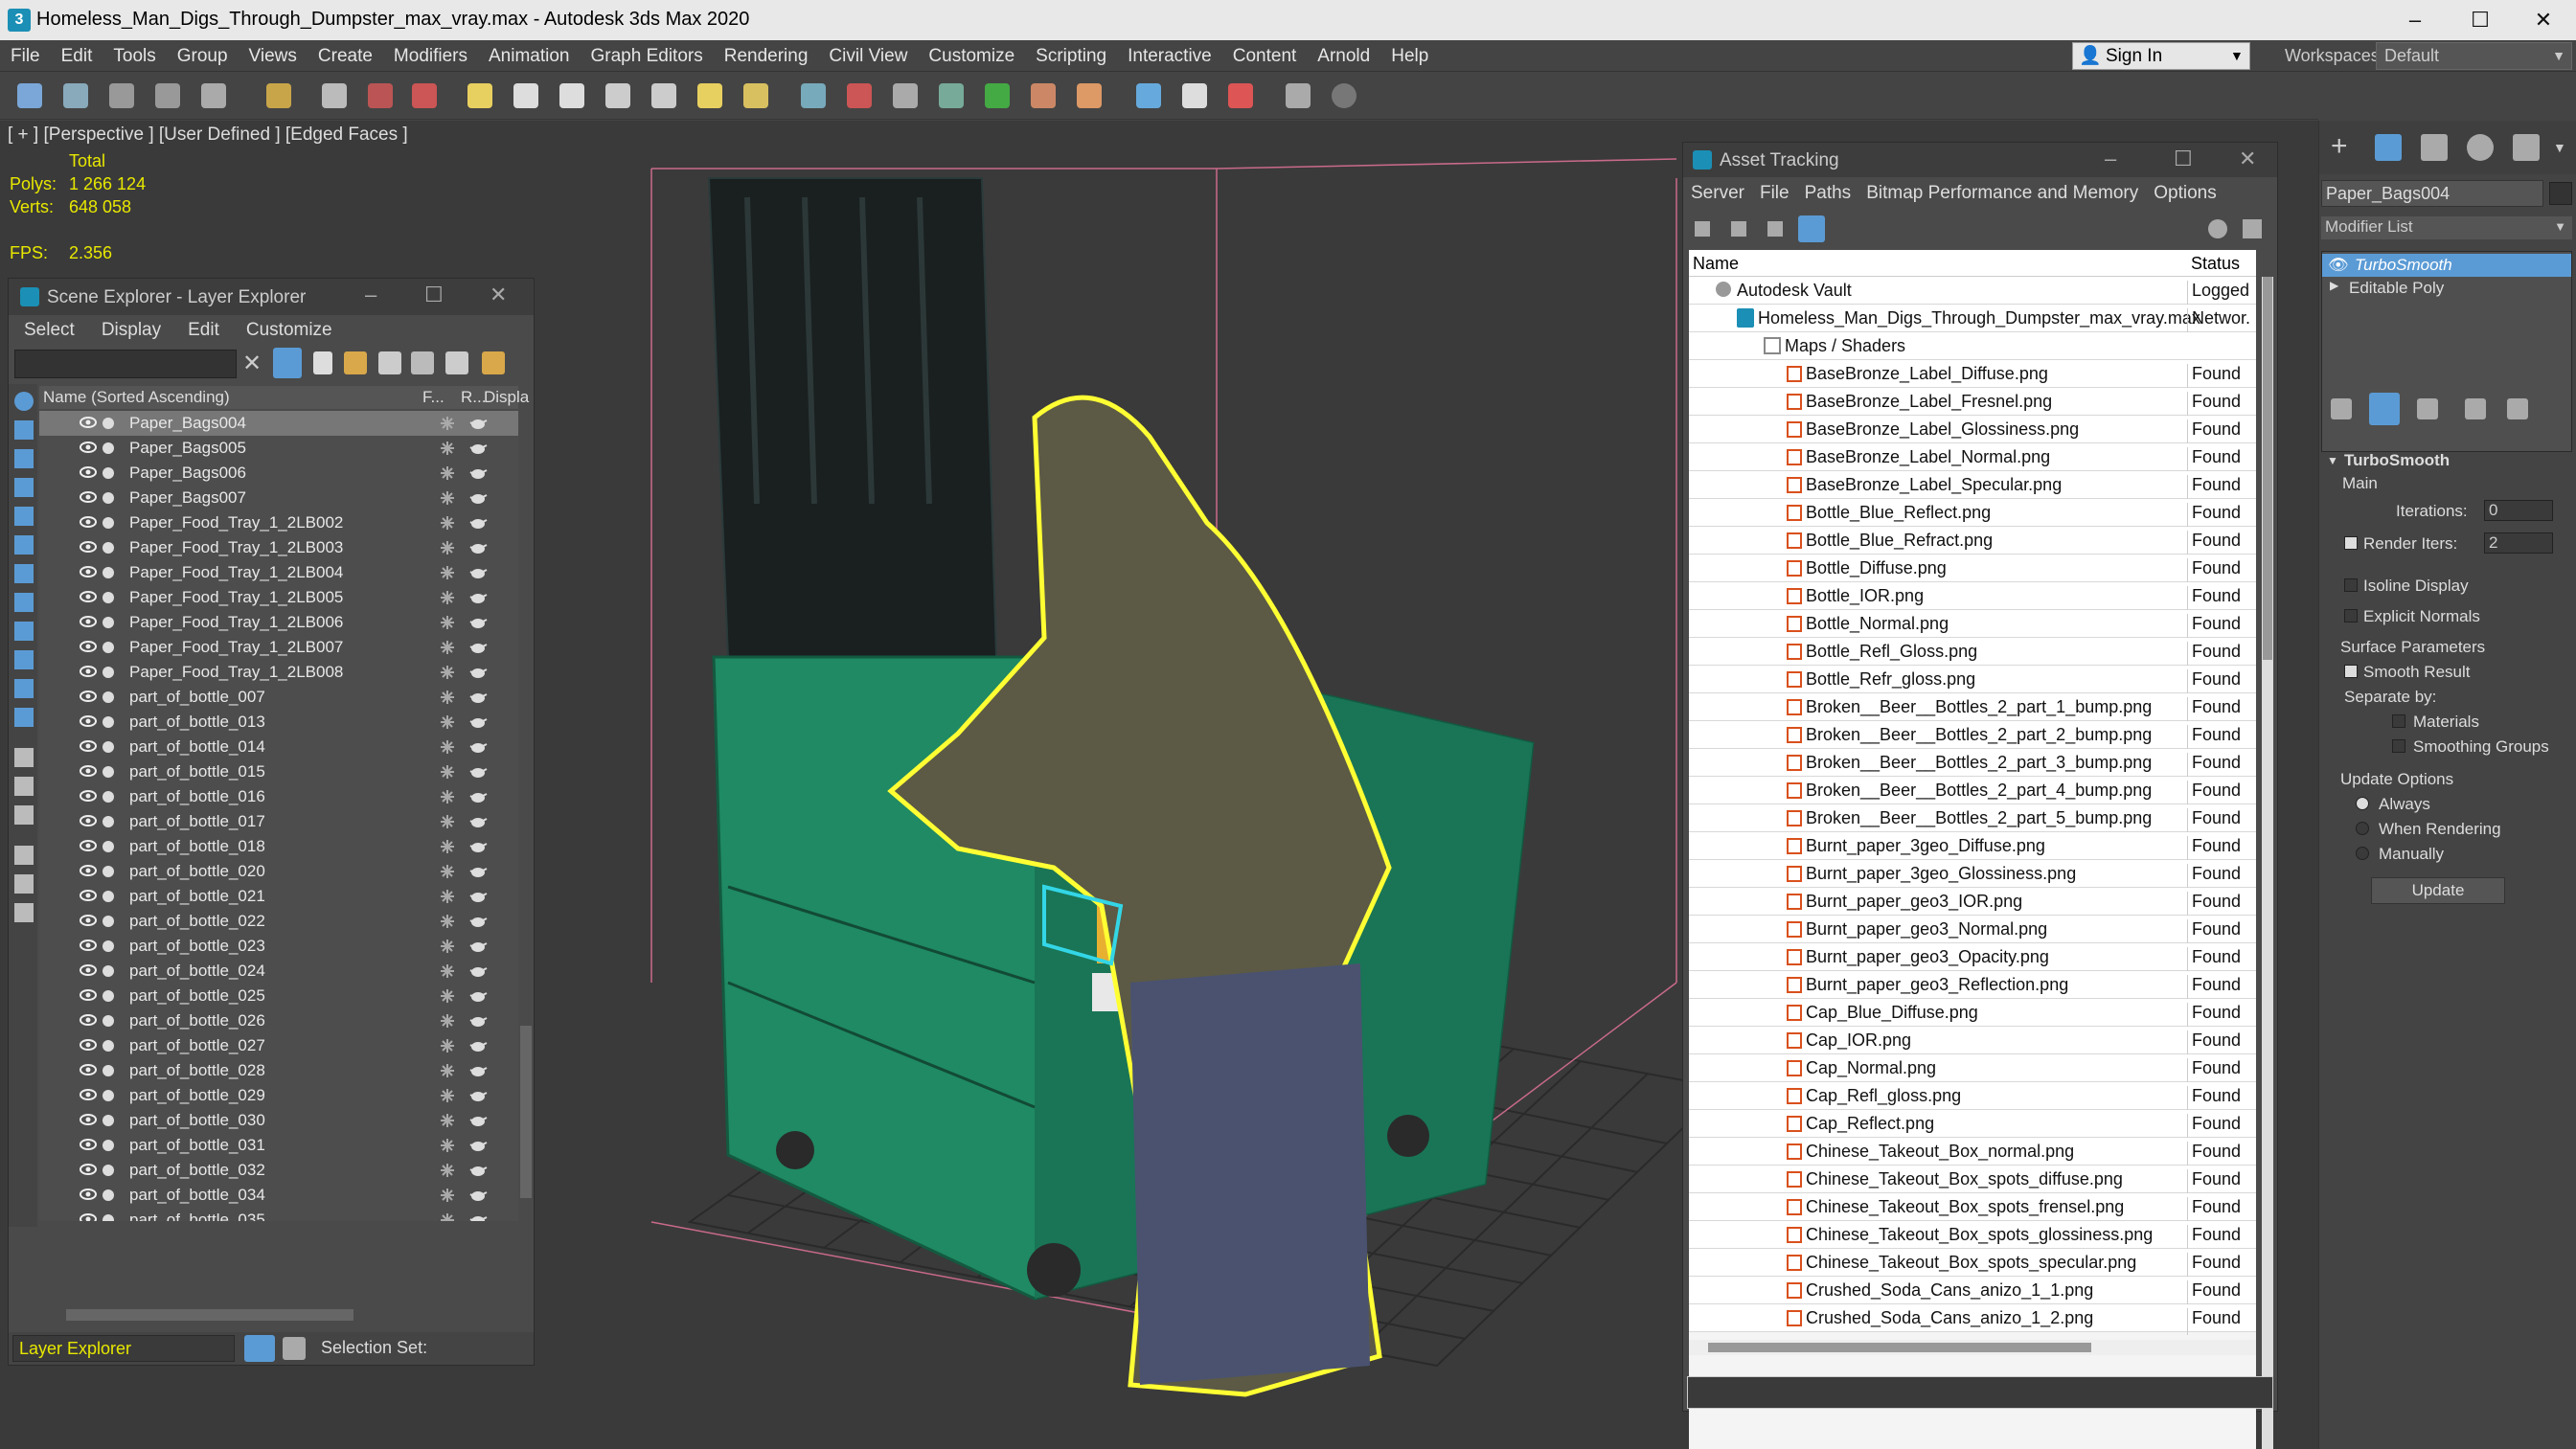 The image size is (2576, 1449). Describe the element at coordinates (905, 95) in the screenshot. I see `layer-manager-icon` at that location.